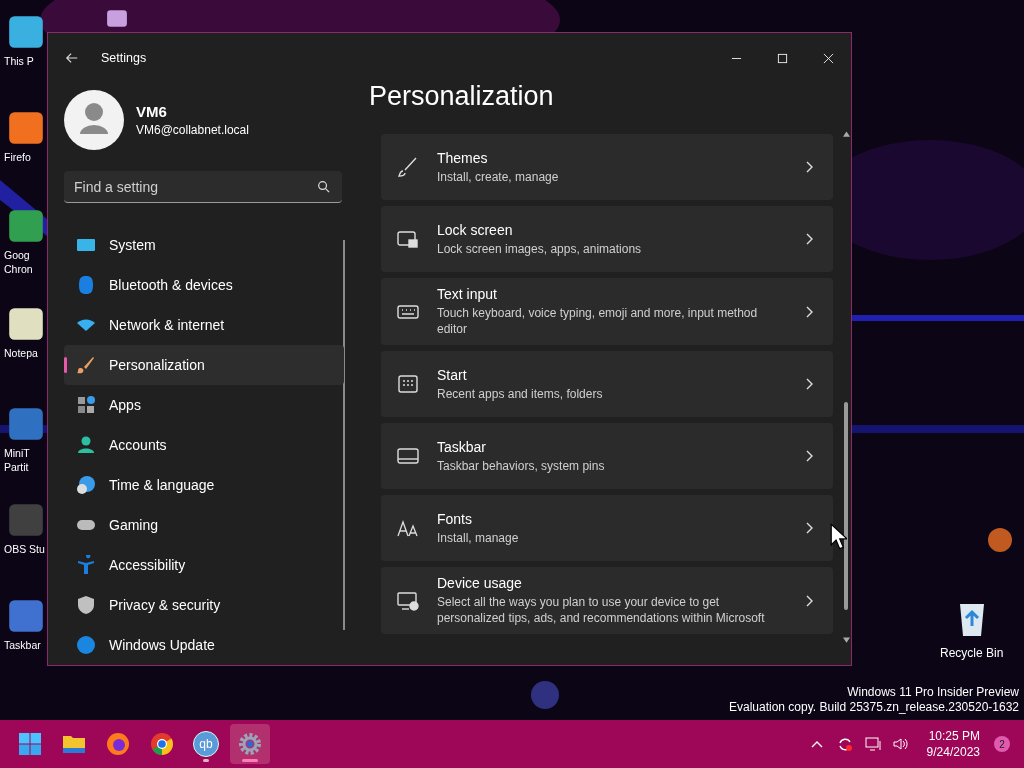 This screenshot has height=768, width=1024. I want to click on sync-icon, so click(844, 744).